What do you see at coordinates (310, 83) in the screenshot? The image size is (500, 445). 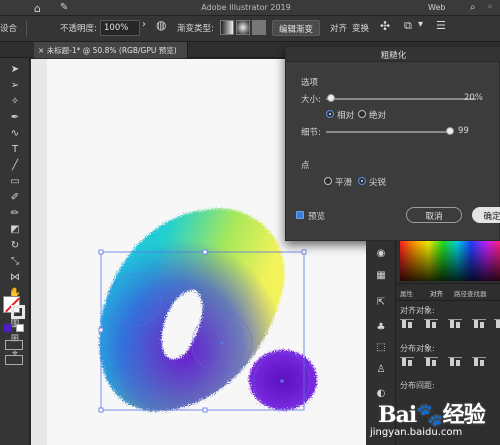 I see `options-section-label: 选项` at bounding box center [310, 83].